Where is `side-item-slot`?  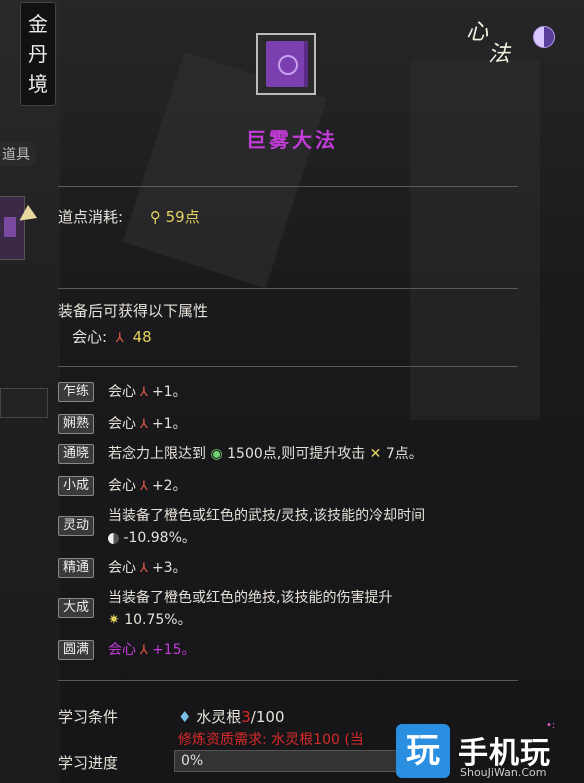
side-item-slot is located at coordinates (12, 228).